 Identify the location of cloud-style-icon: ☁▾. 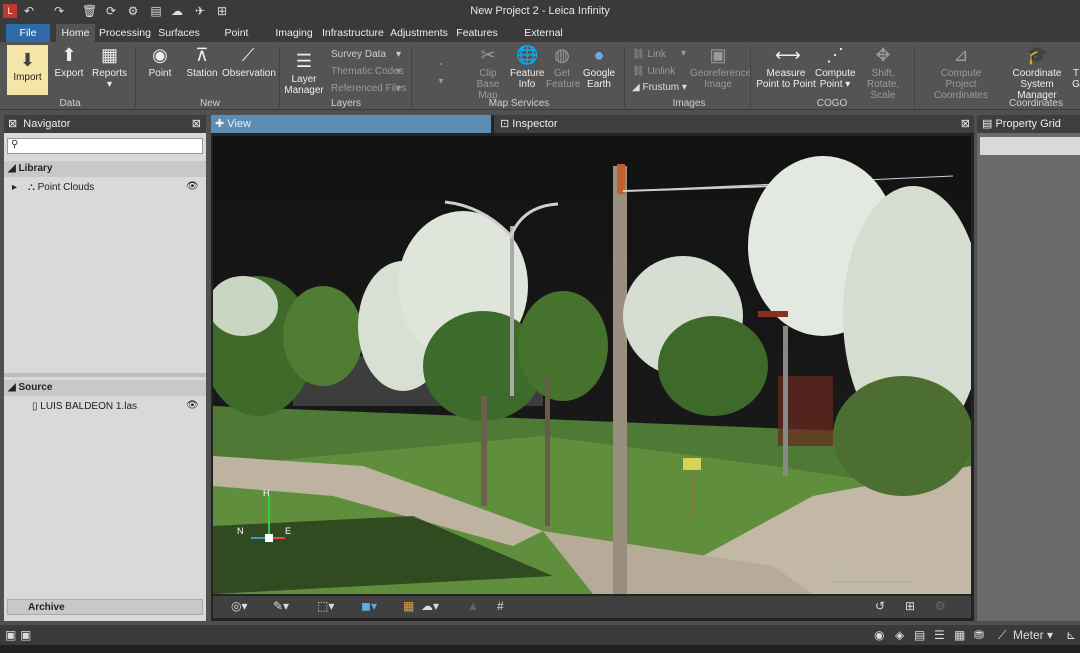
(430, 606).